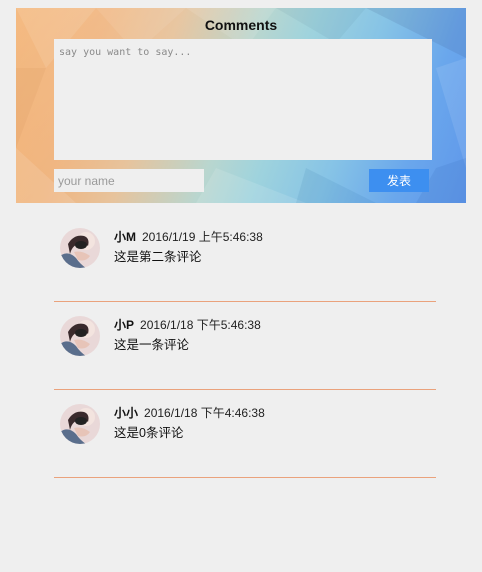 The width and height of the screenshot is (482, 572). Describe the element at coordinates (124, 325) in the screenshot. I see `comment-author: 小P` at that location.